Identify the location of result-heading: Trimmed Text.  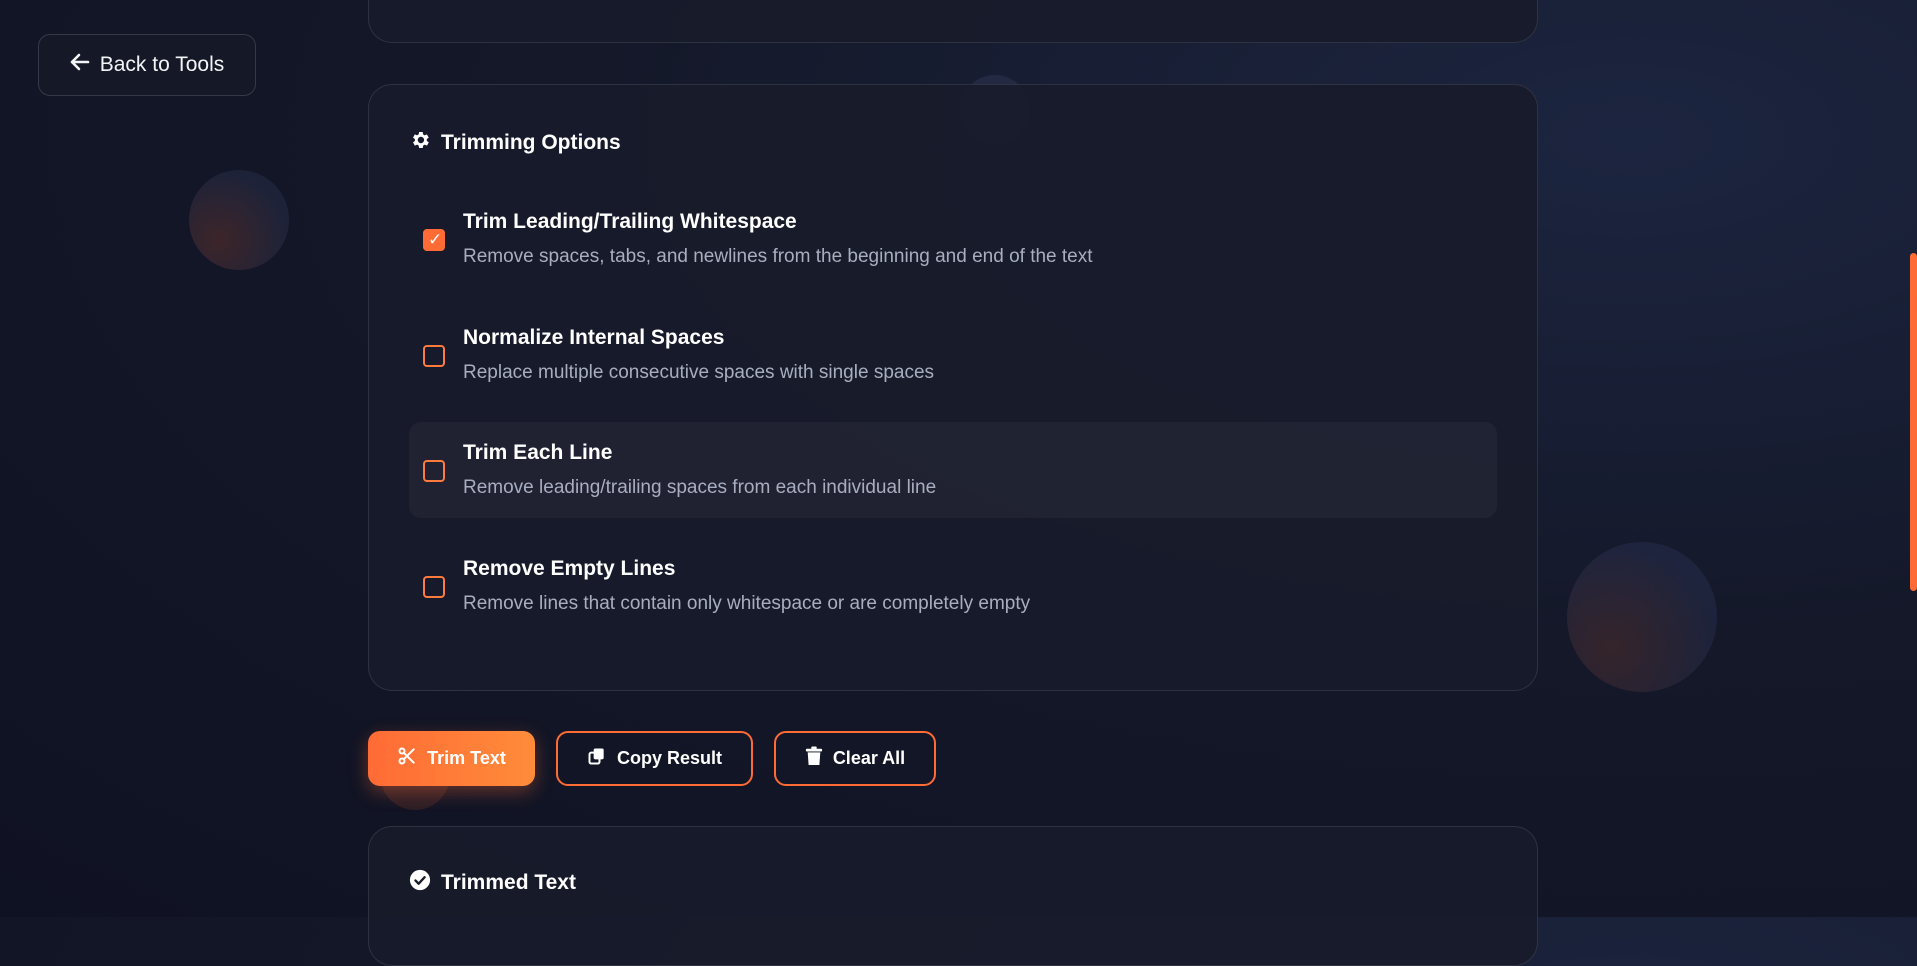
(492, 883).